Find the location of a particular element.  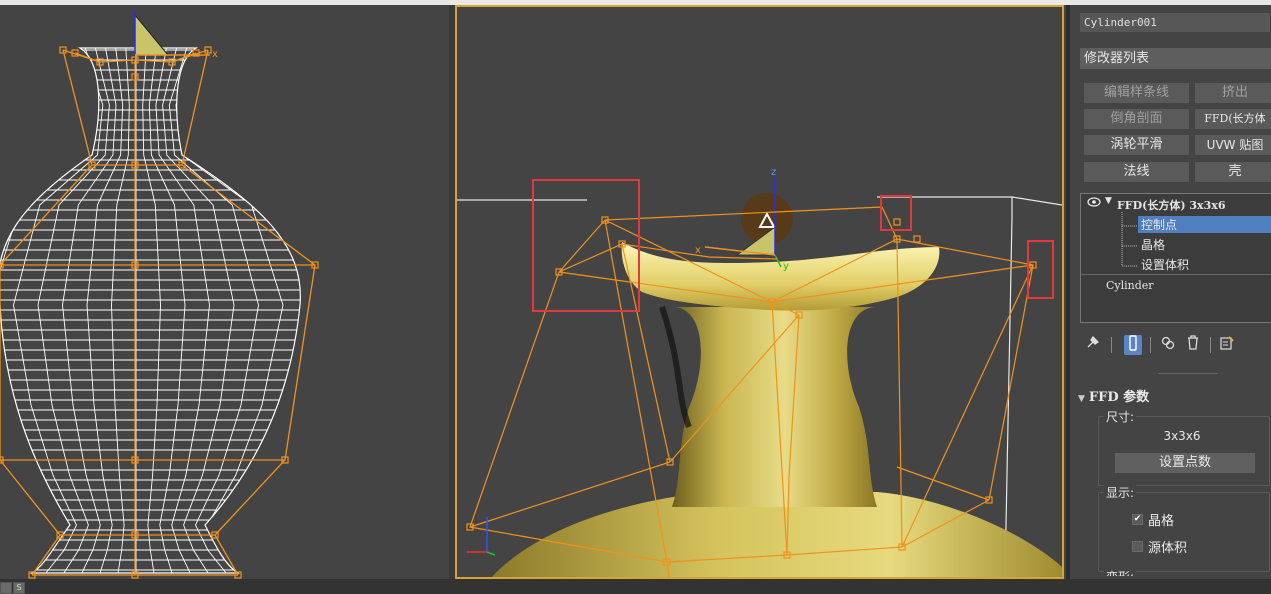

rollout-separator is located at coordinates (1188, 373).